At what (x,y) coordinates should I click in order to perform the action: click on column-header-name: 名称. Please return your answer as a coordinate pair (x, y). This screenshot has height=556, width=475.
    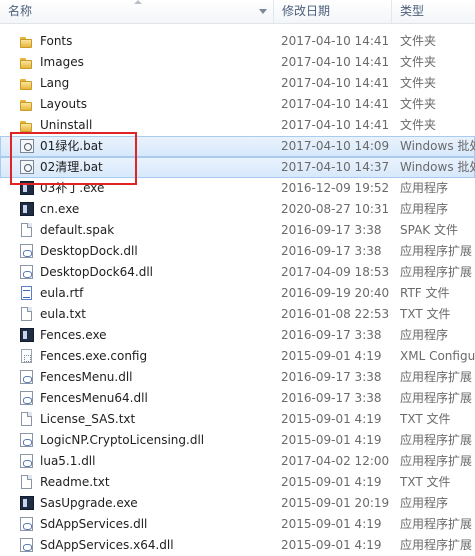
    Looking at the image, I should click on (137, 11).